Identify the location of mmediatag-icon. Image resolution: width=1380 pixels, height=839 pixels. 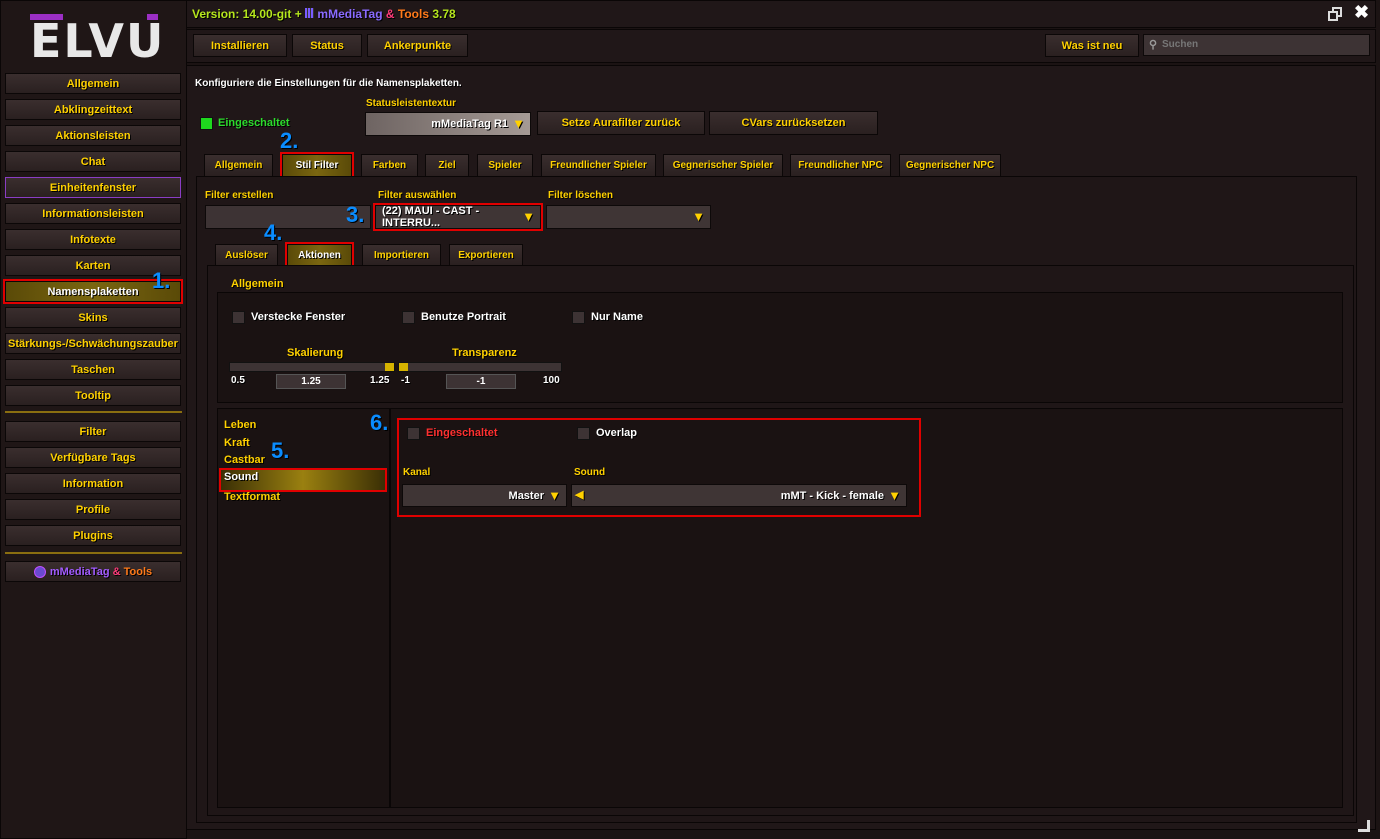
(39, 571).